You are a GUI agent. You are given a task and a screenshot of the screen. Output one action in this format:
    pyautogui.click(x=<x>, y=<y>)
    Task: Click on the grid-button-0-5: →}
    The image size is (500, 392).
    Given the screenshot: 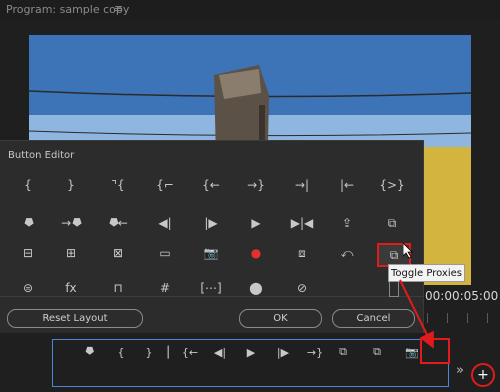 What is the action you would take?
    pyautogui.click(x=256, y=185)
    